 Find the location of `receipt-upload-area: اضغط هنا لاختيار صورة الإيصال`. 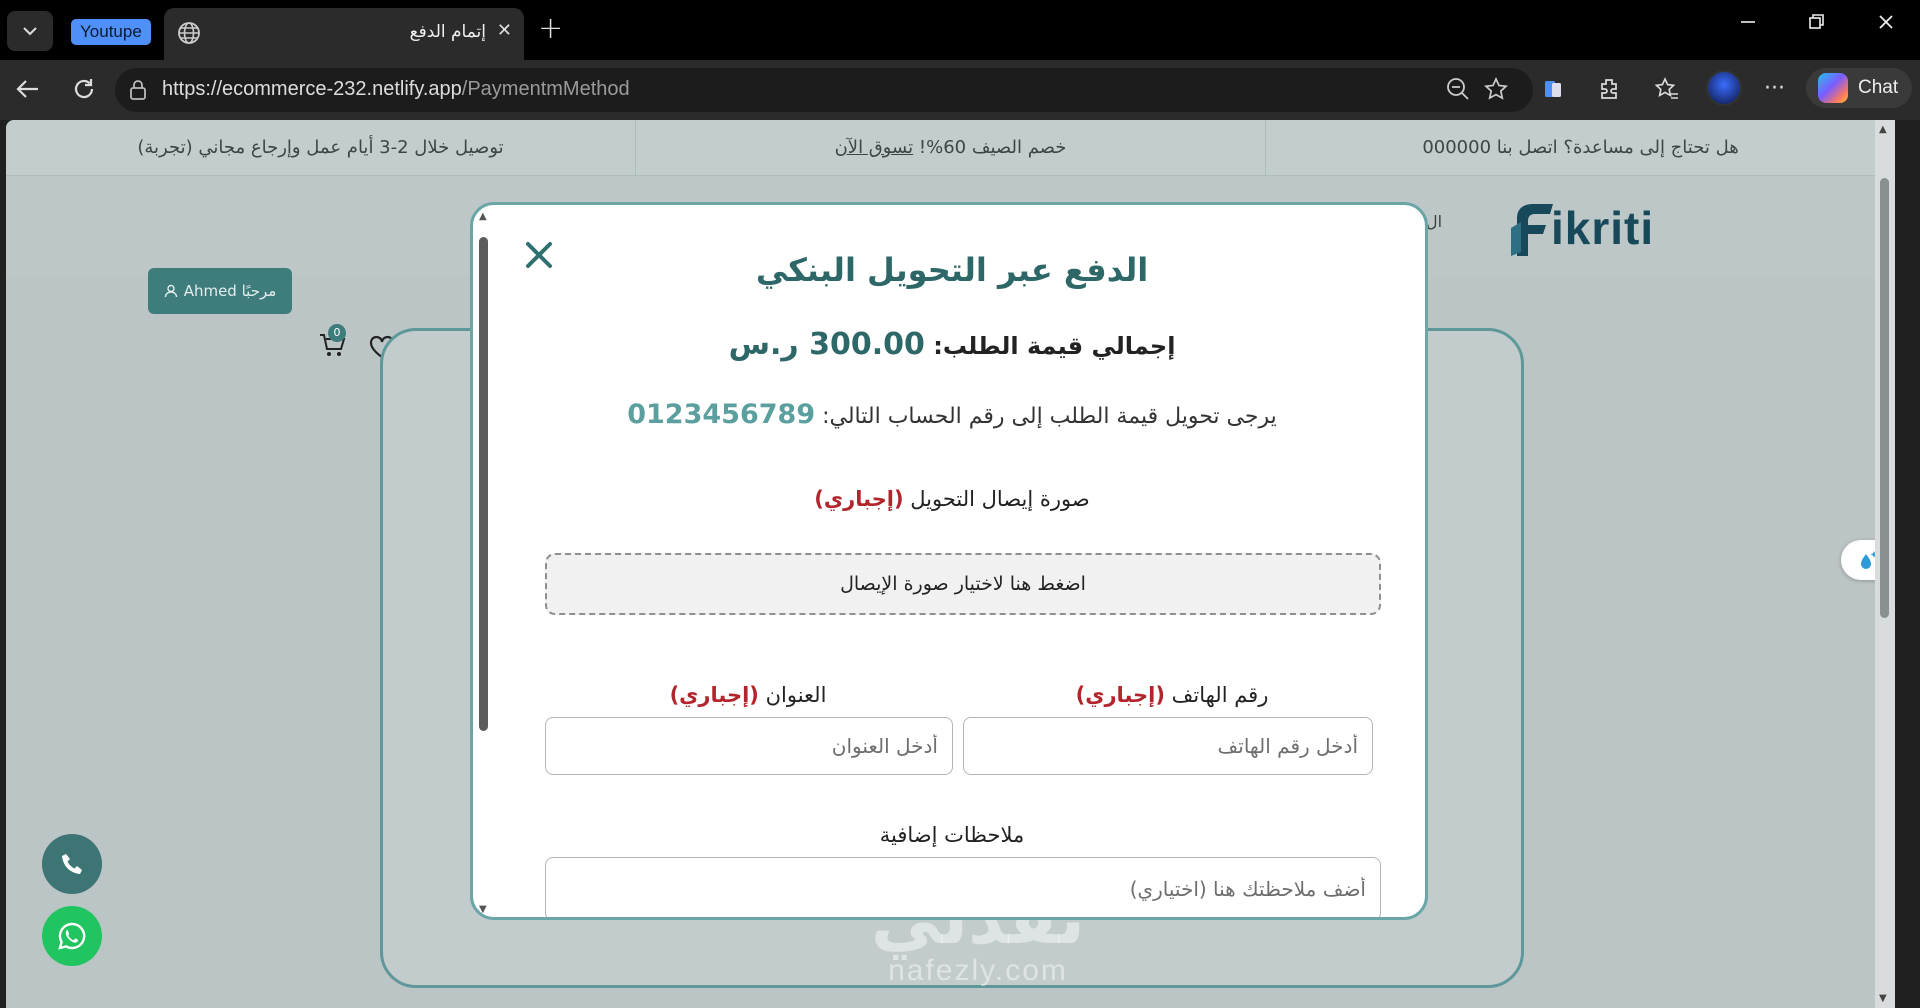

receipt-upload-area: اضغط هنا لاختيار صورة الإيصال is located at coordinates (963, 584).